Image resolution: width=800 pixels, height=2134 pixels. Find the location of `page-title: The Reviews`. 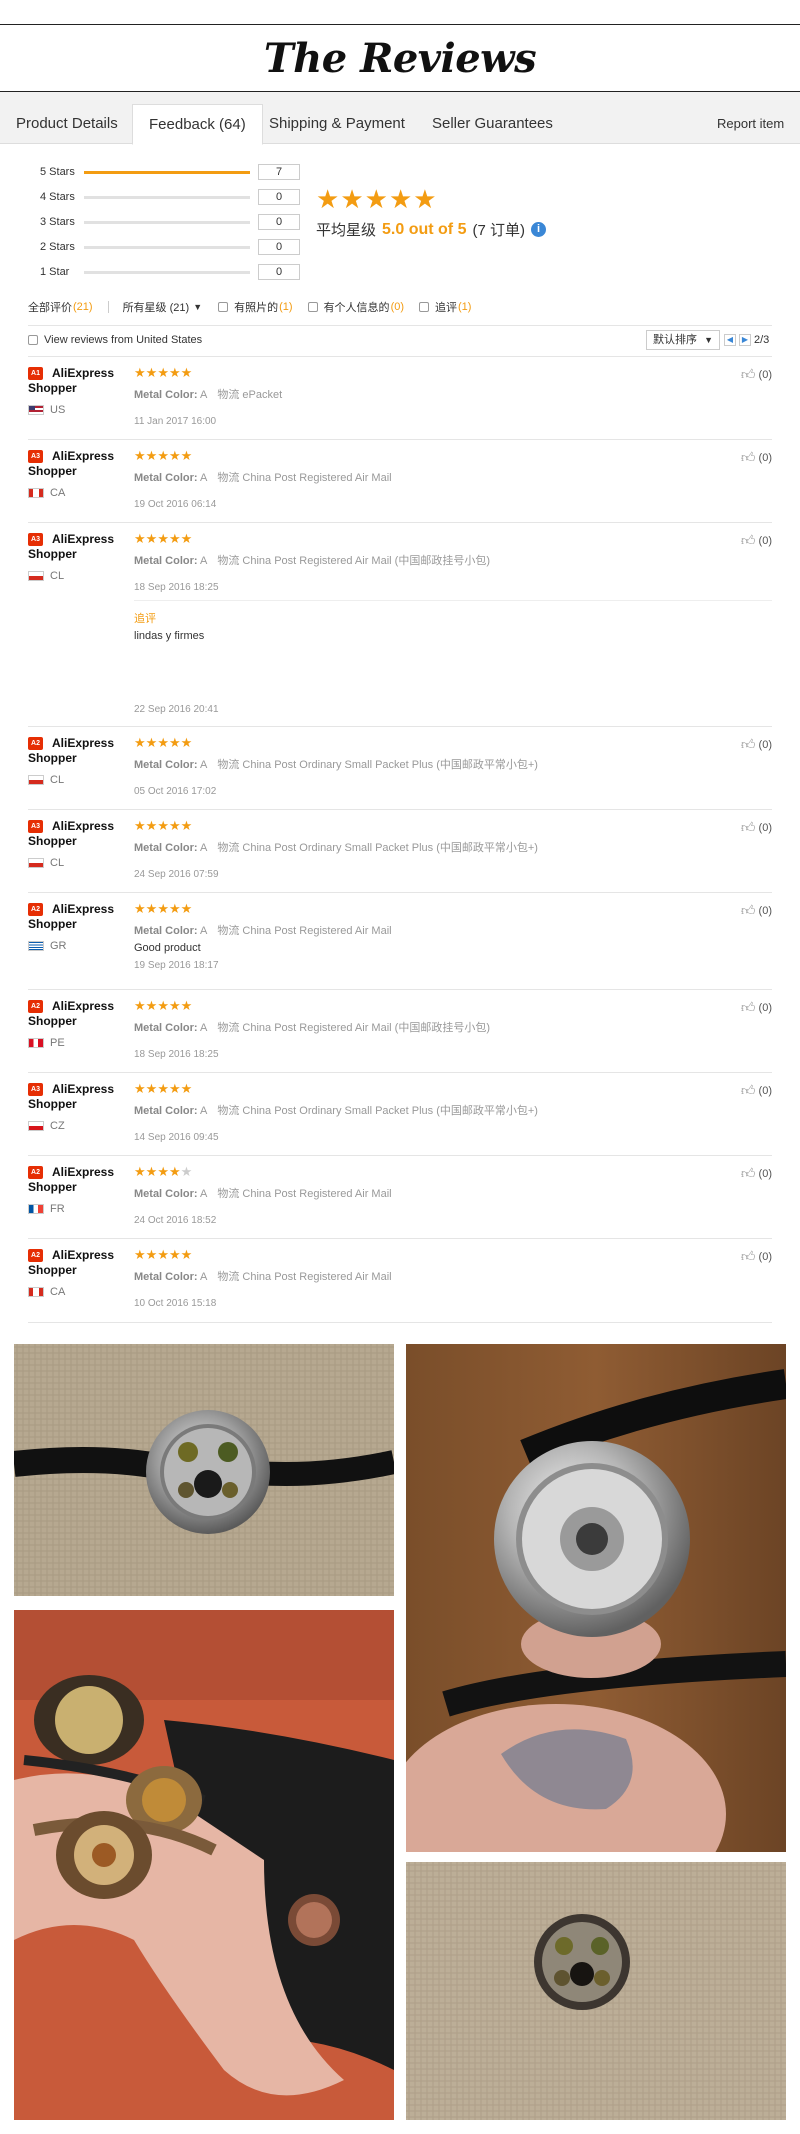

page-title: The Reviews is located at coordinates (400, 58).